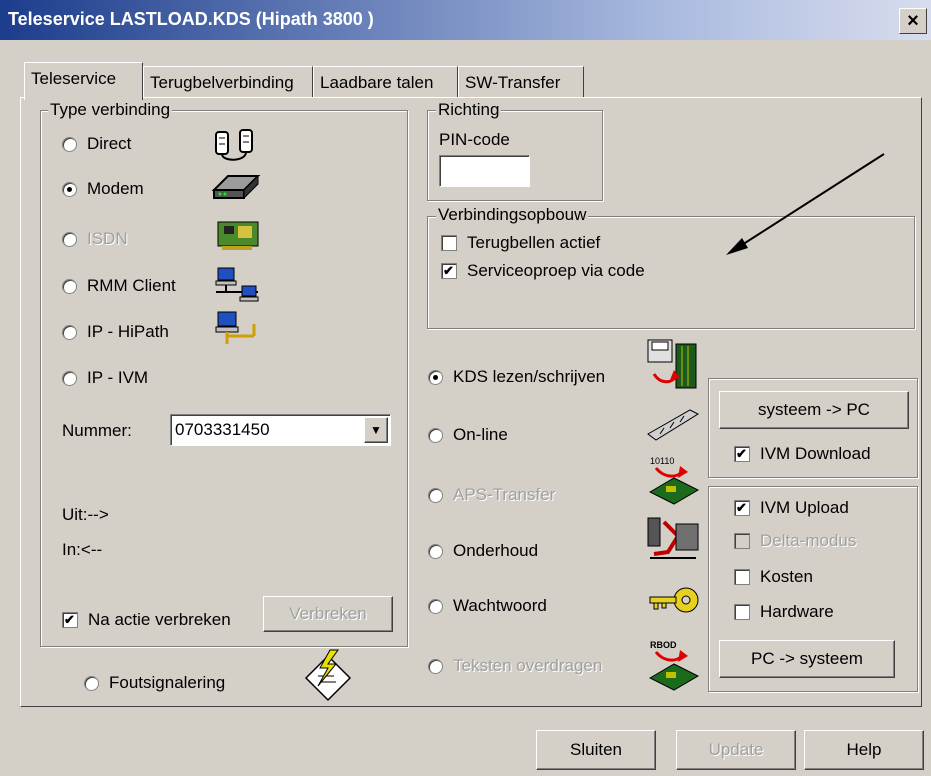  I want to click on checkbox-label: Na actie verbreken, so click(159, 619).